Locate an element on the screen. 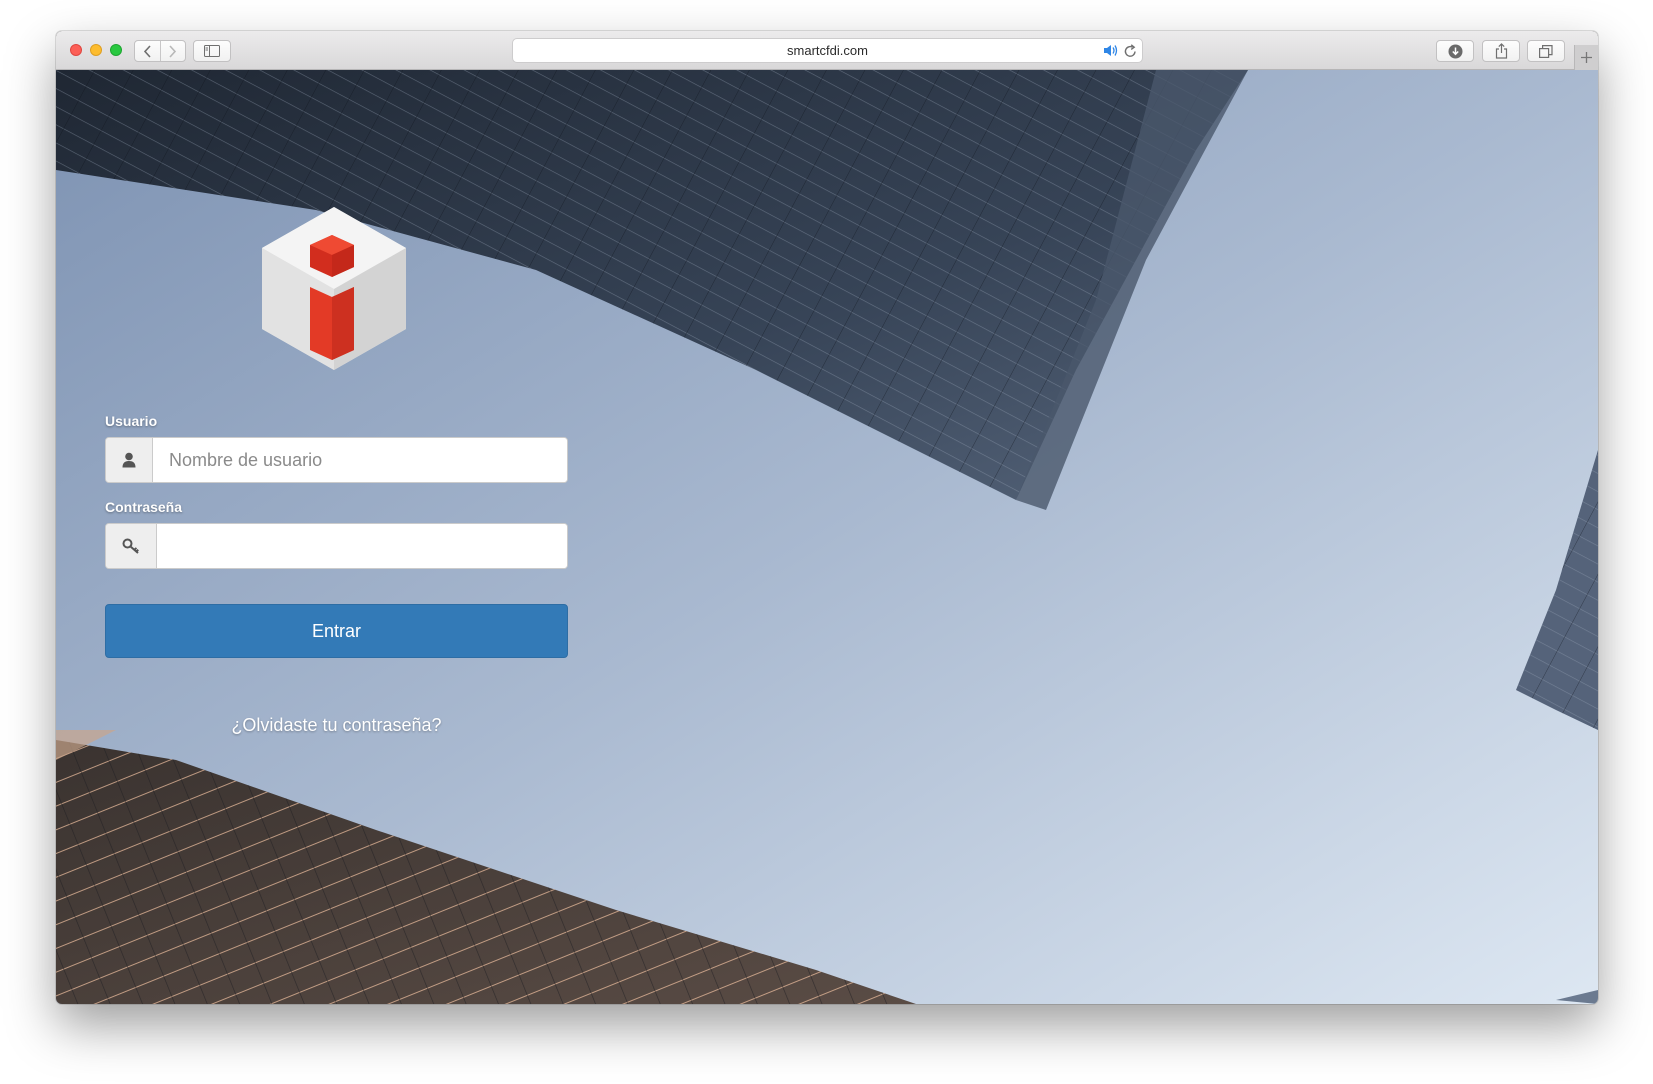 The height and width of the screenshot is (1084, 1653). tabs-overview-icon is located at coordinates (1546, 51).